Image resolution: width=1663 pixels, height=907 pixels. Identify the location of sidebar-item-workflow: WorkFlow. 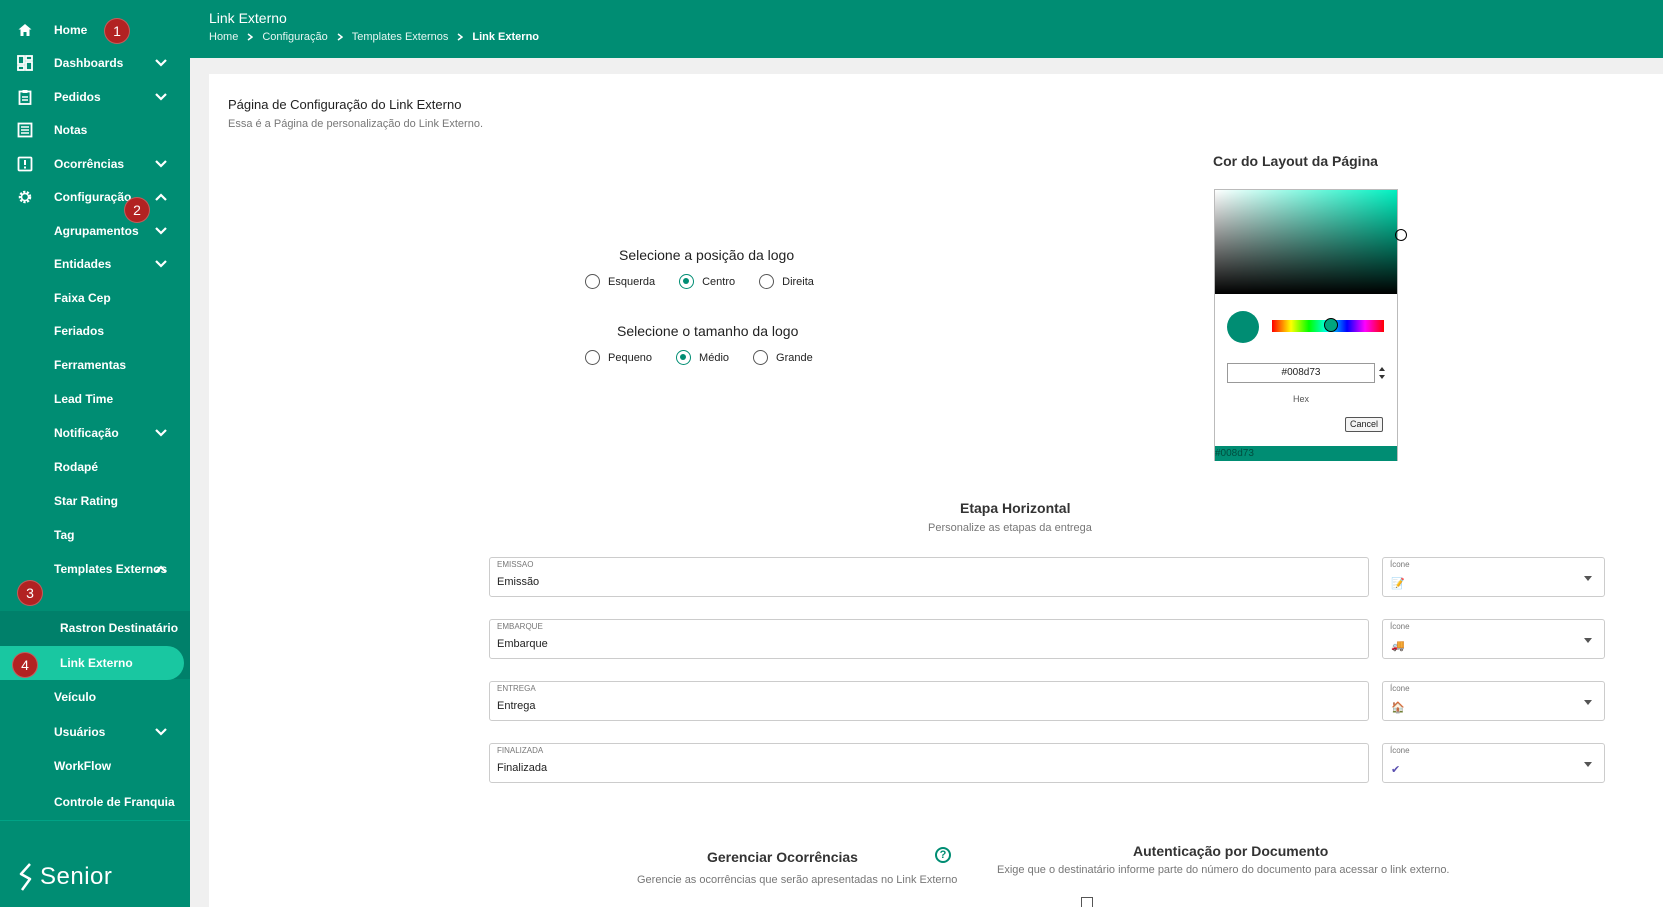
(95, 766).